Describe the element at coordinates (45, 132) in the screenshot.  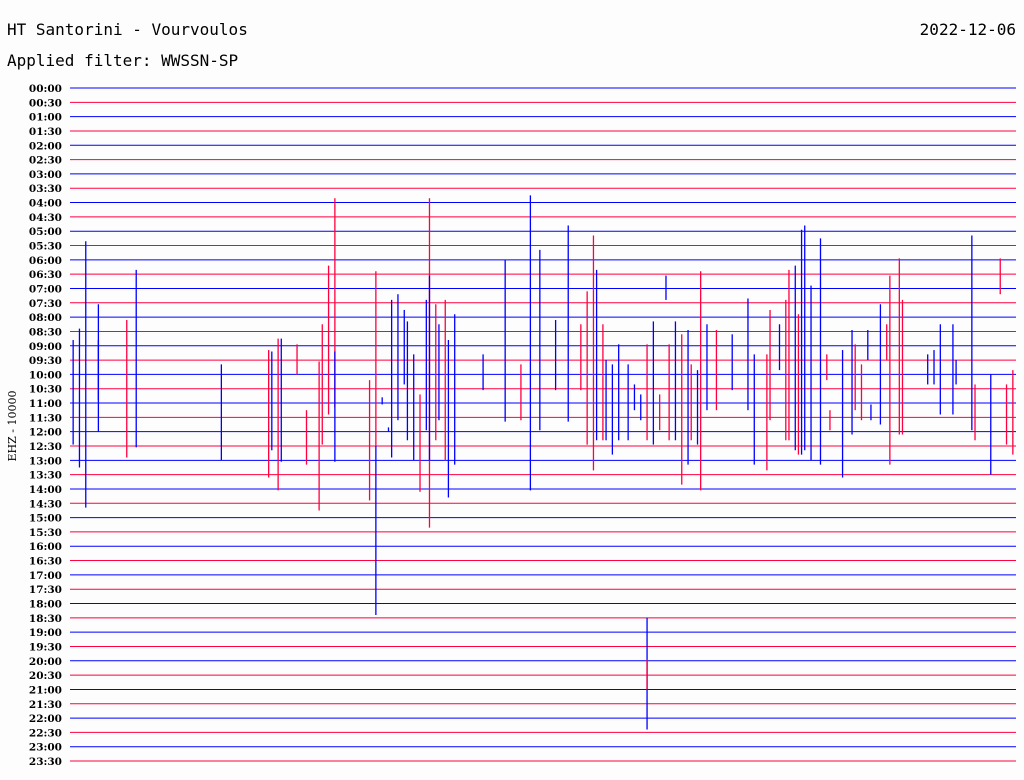
I see `time-tick-label: 01:30` at that location.